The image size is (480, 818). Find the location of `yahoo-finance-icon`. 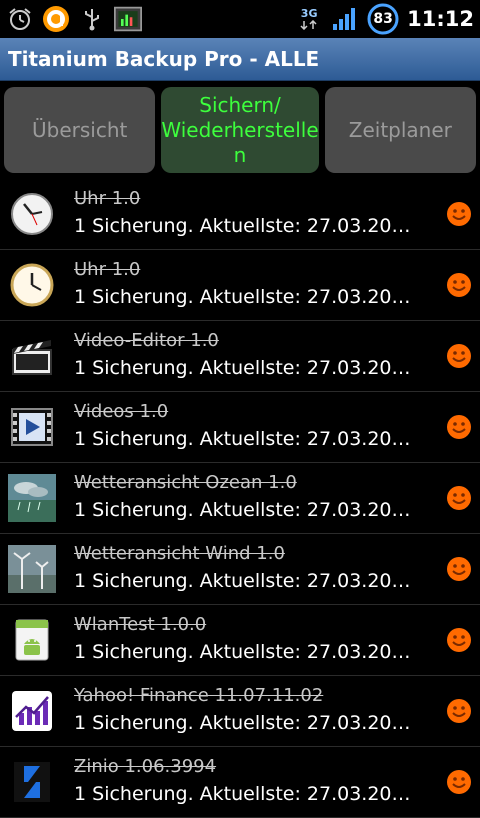

yahoo-finance-icon is located at coordinates (32, 711).